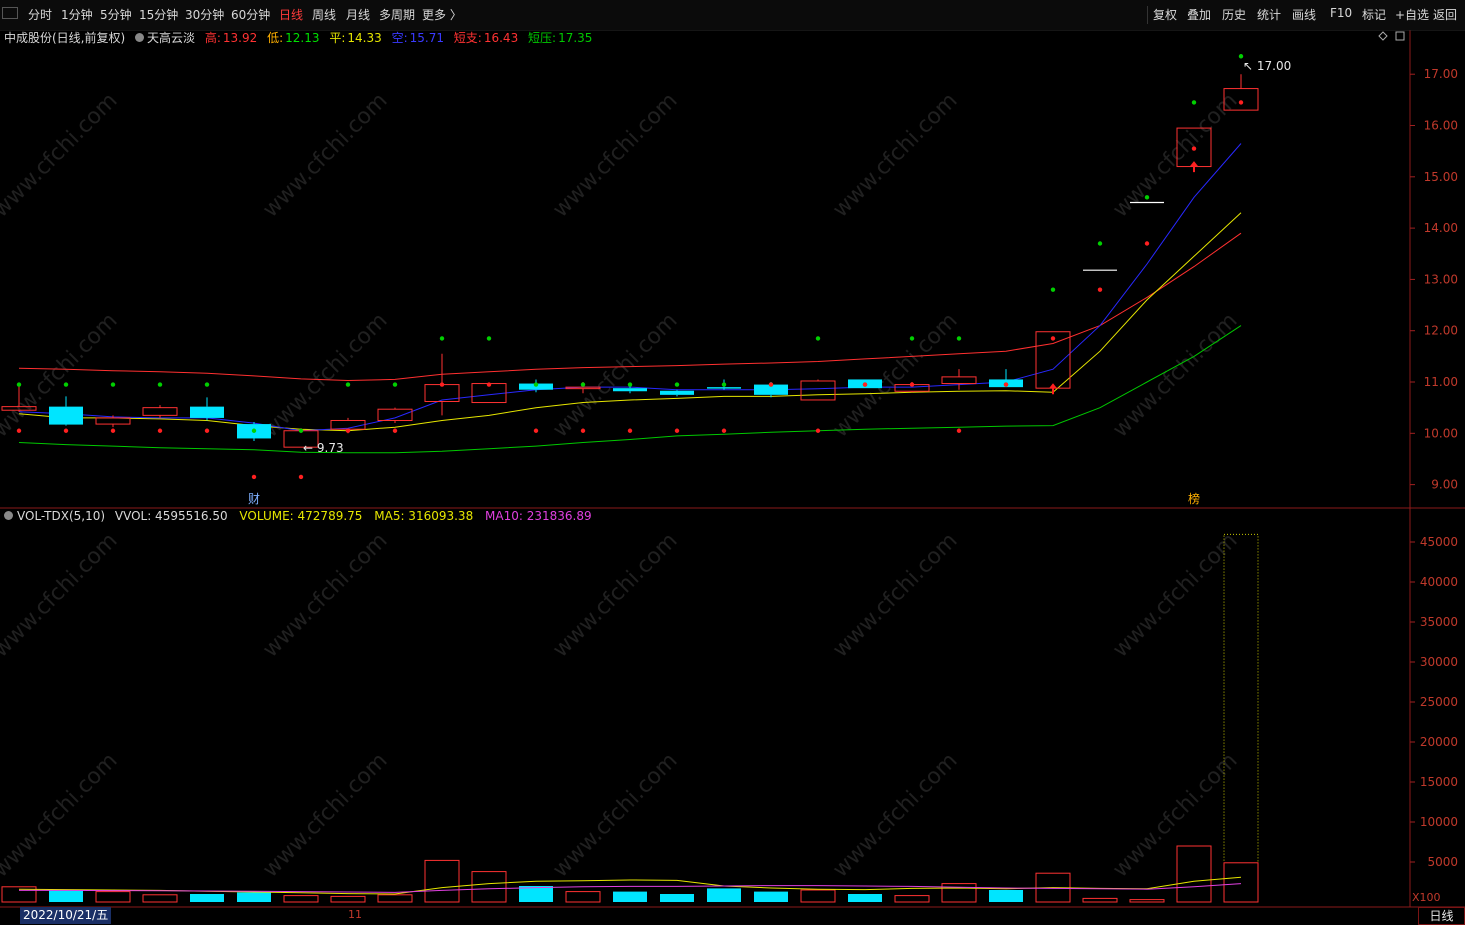 The height and width of the screenshot is (925, 1465). What do you see at coordinates (254, 499) in the screenshot?
I see `finance-marker-icon: 财` at bounding box center [254, 499].